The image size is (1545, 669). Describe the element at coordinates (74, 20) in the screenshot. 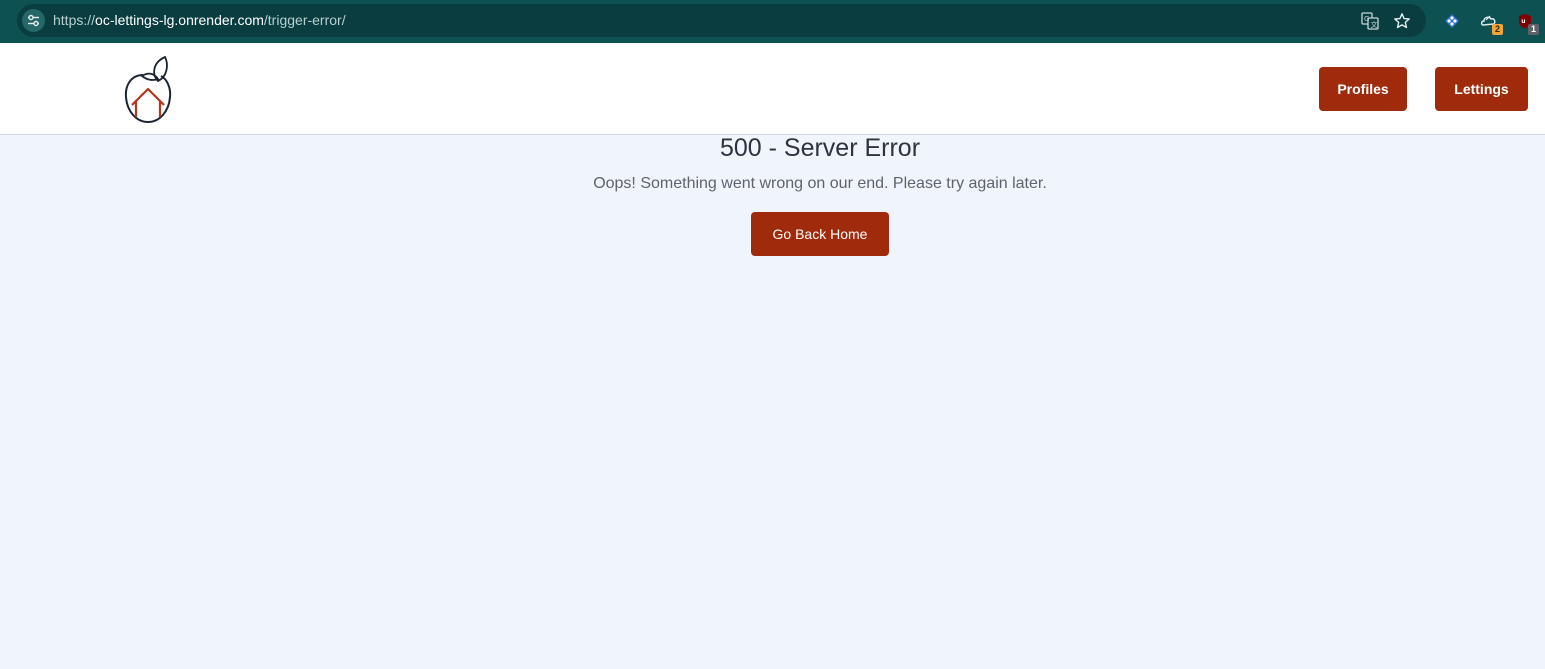

I see `url-protocol: https://` at that location.